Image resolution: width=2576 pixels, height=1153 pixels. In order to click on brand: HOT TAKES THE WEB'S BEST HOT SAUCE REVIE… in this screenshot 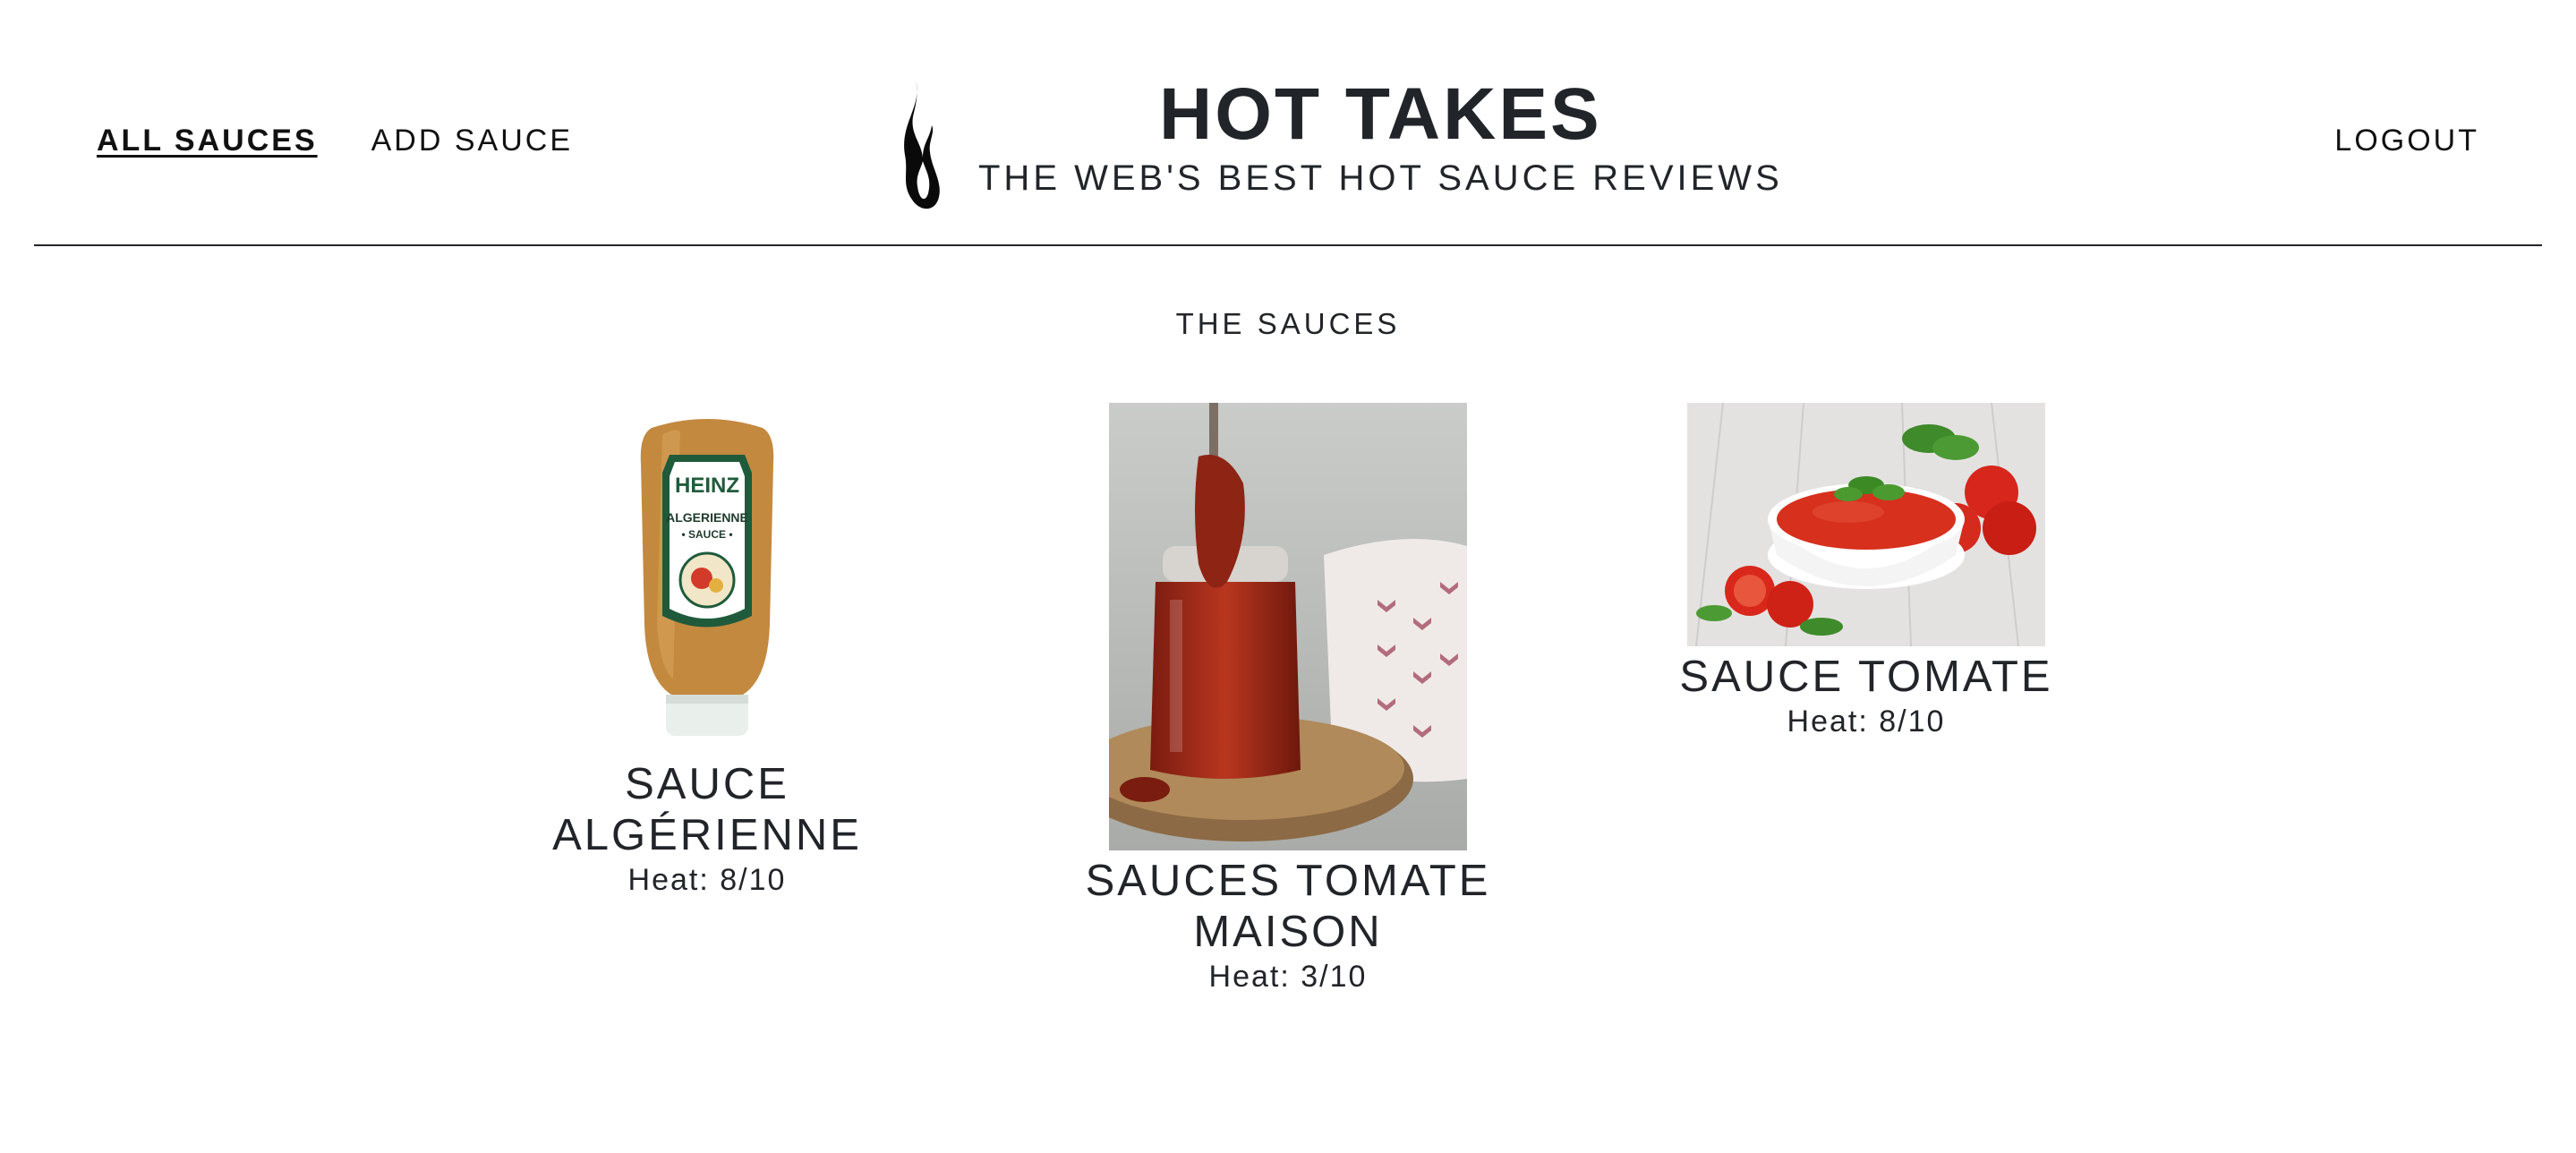, I will do `click(1339, 144)`.